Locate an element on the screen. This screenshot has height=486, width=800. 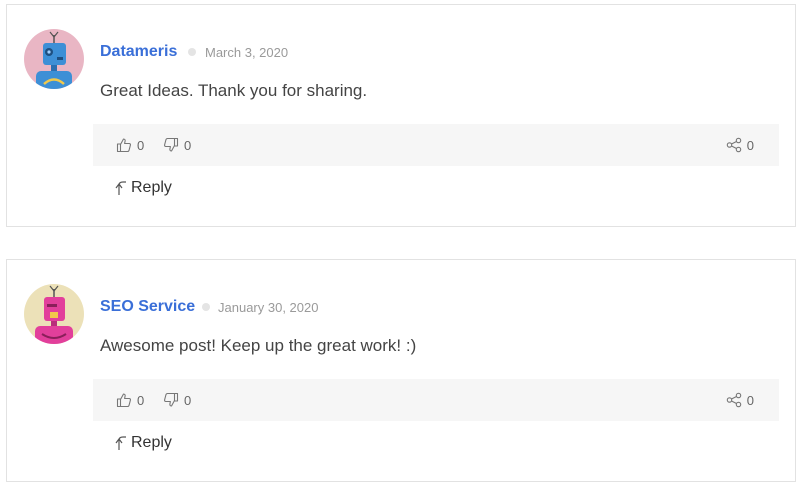
comment-author-link: Datameris is located at coordinates (138, 52).